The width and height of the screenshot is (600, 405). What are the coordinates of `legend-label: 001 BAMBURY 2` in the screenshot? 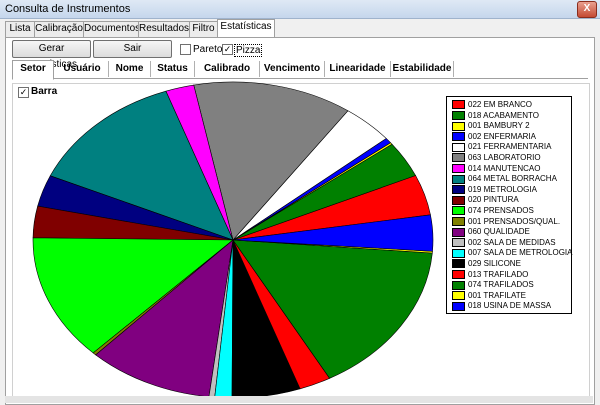 It's located at (499, 126).